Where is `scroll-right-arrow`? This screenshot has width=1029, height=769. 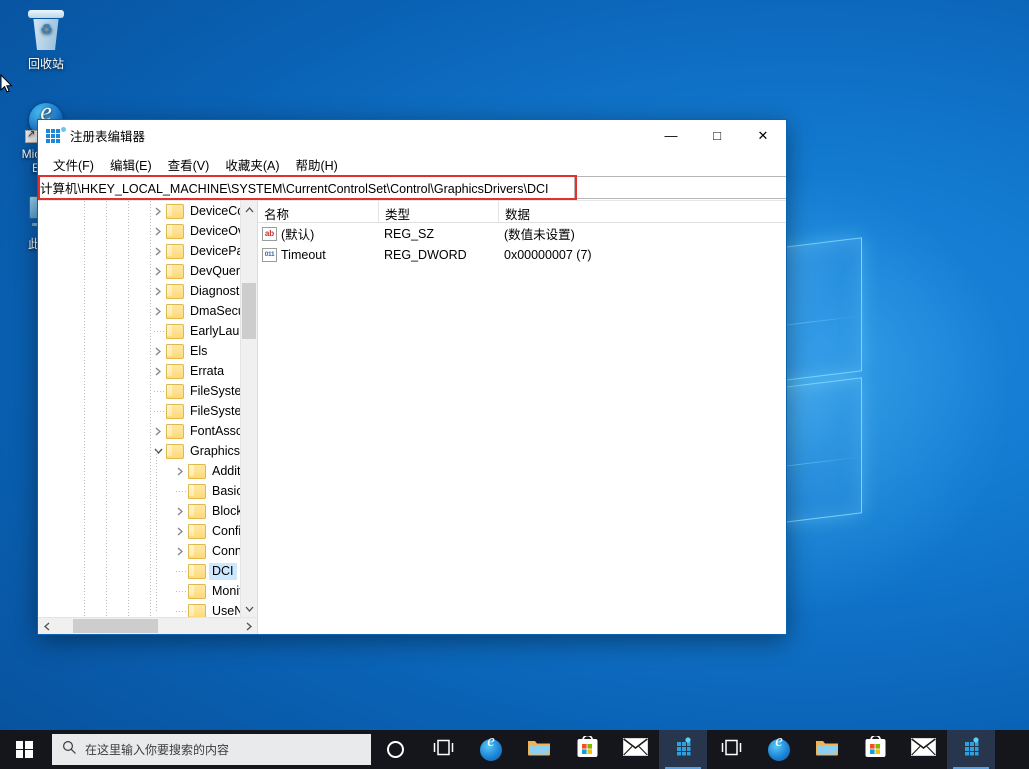 scroll-right-arrow is located at coordinates (248, 626).